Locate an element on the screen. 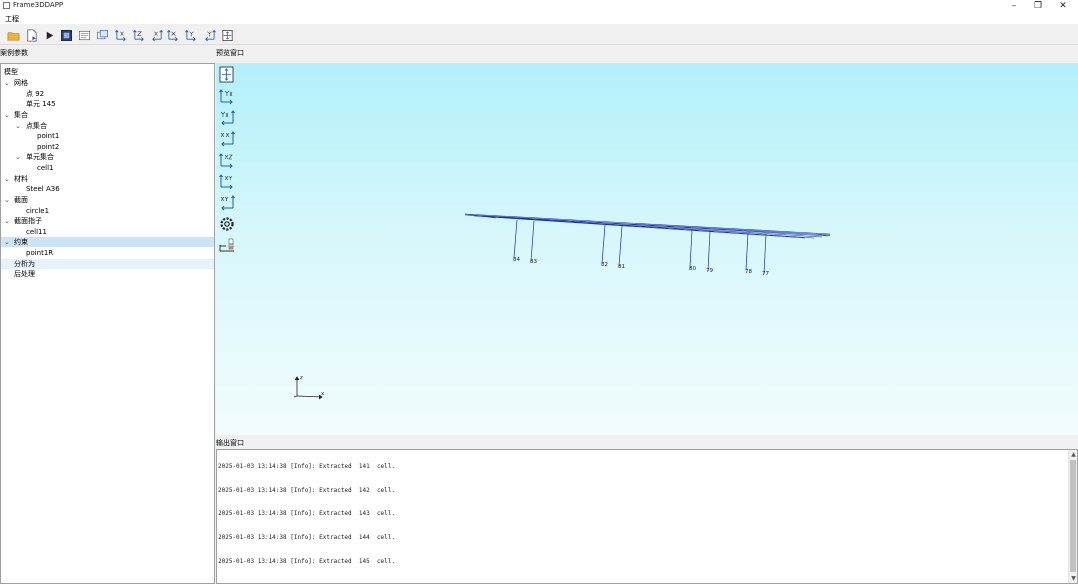  run-icon is located at coordinates (49, 35).